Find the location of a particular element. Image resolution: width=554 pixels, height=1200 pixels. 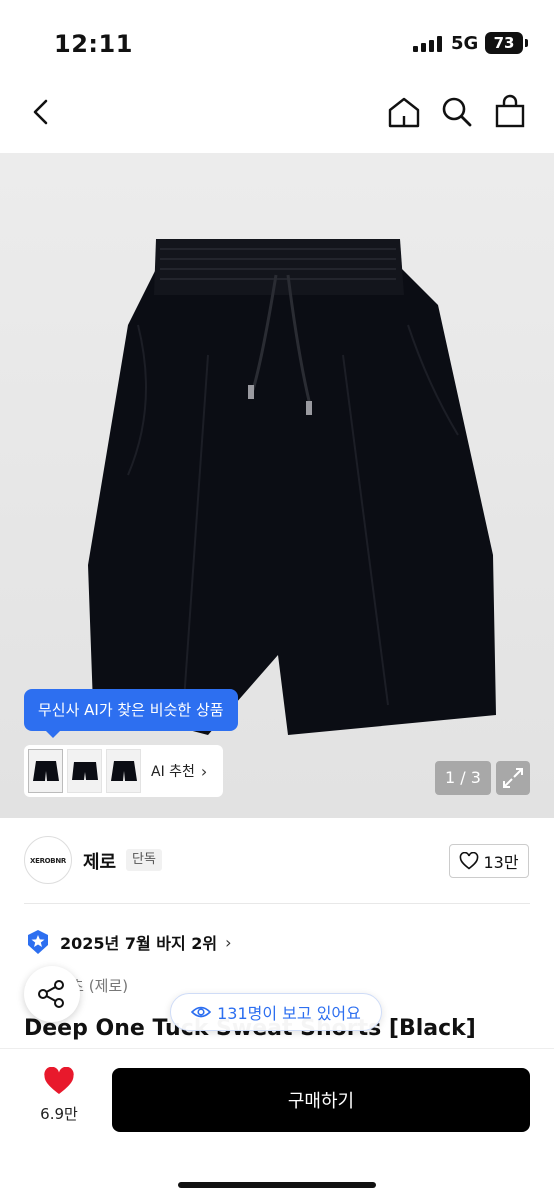

status-bar: 12:11 5G 73 is located at coordinates (277, 45).